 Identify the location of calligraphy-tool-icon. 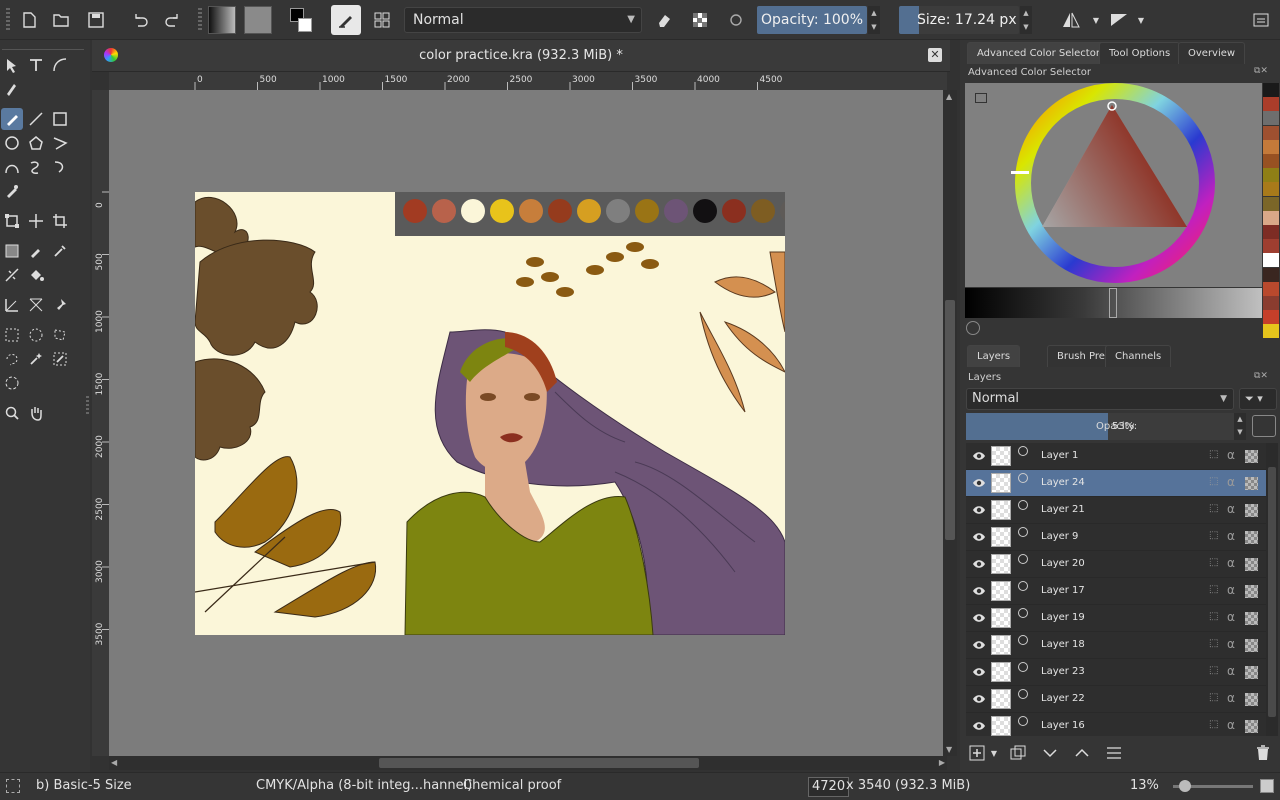
(12, 89).